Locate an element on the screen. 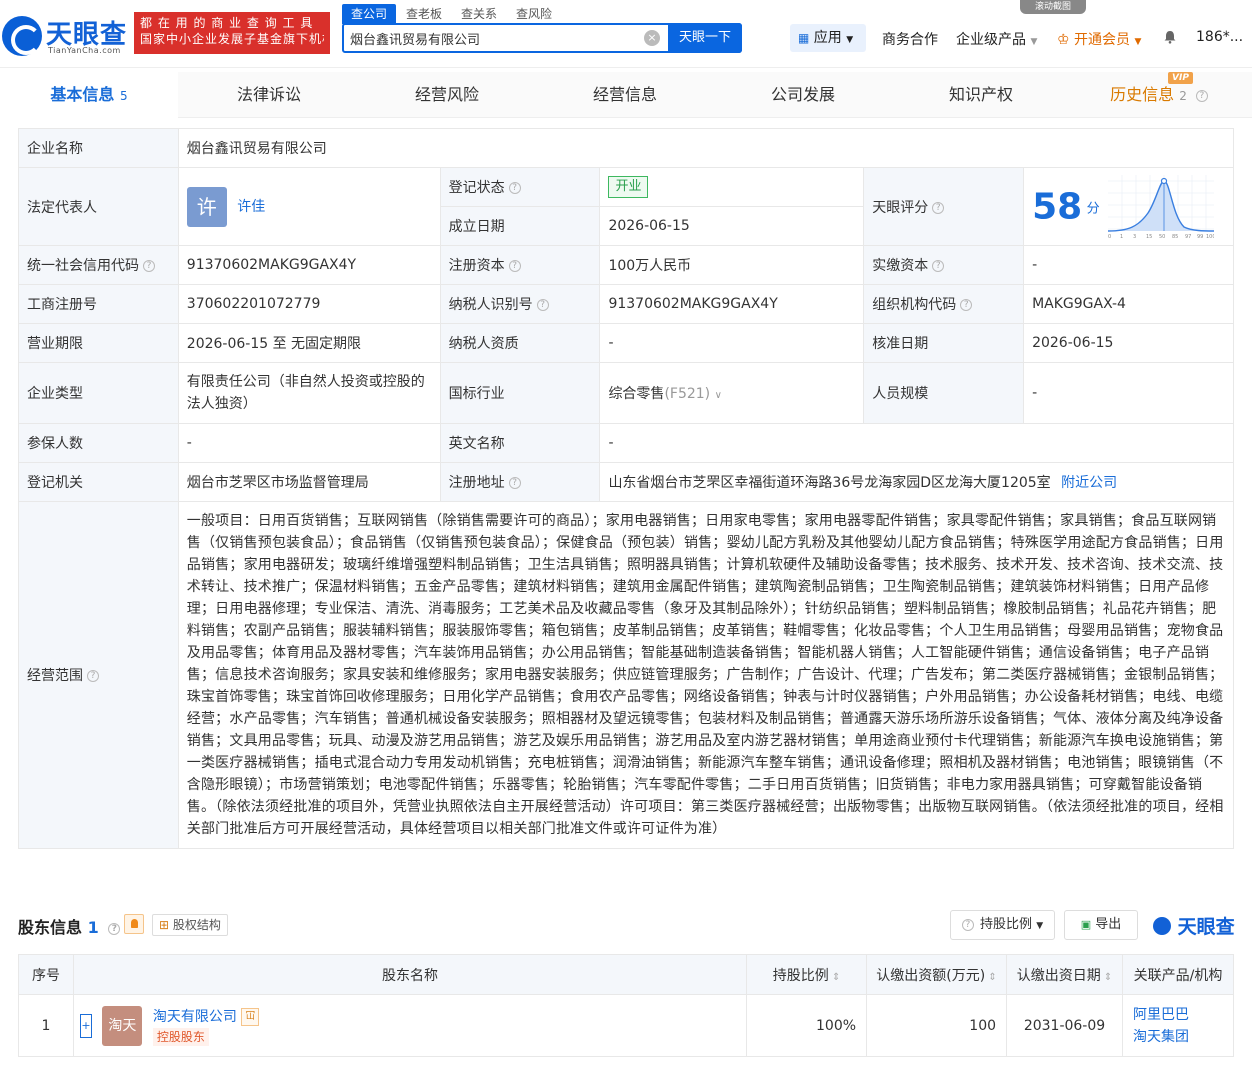  credit-code-value: 91370602MAKG9GAX4Y is located at coordinates (309, 265).